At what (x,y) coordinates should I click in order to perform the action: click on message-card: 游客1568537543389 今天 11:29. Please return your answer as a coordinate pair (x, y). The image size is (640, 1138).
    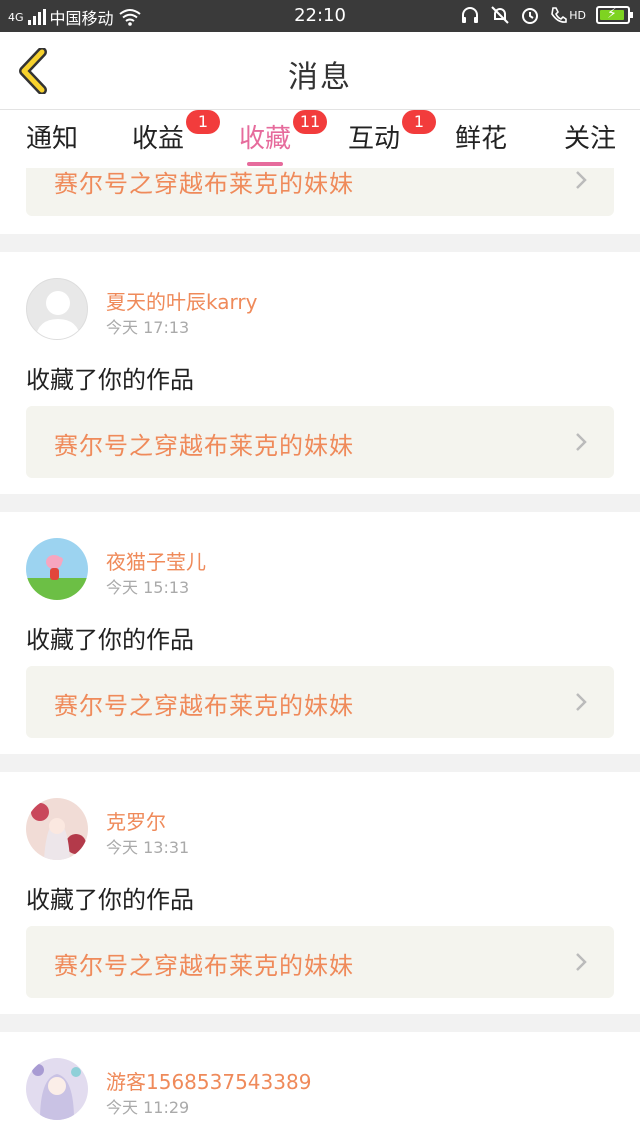
    Looking at the image, I should click on (320, 1085).